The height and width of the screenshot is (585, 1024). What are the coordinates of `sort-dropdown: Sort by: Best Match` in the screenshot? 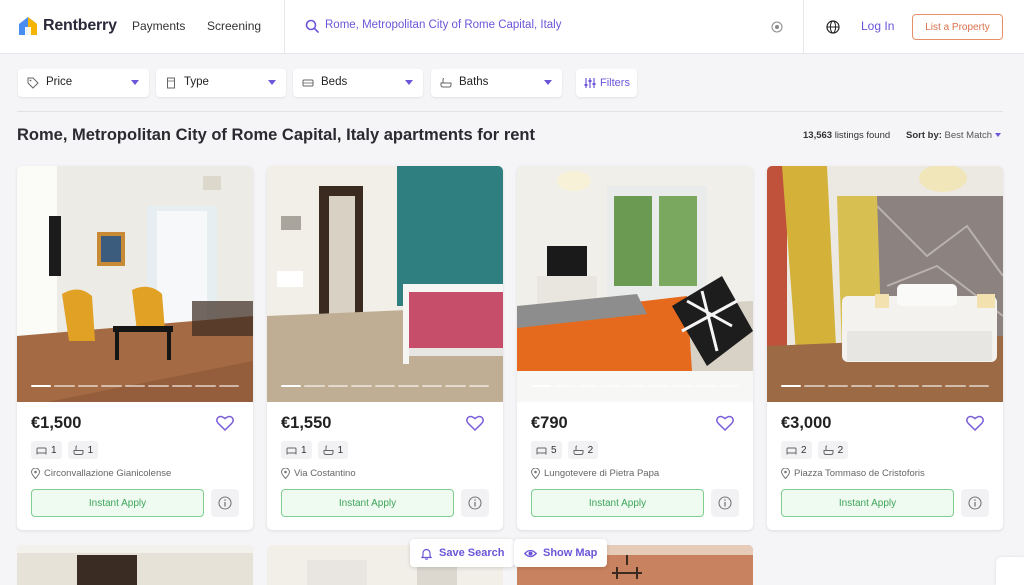 It's located at (954, 135).